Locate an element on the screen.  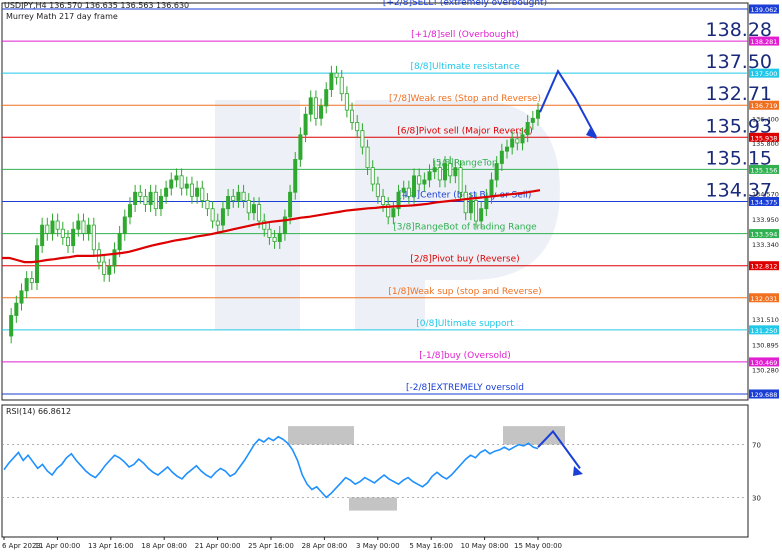
rsi-overbought-zone is located at coordinates (321, 435).